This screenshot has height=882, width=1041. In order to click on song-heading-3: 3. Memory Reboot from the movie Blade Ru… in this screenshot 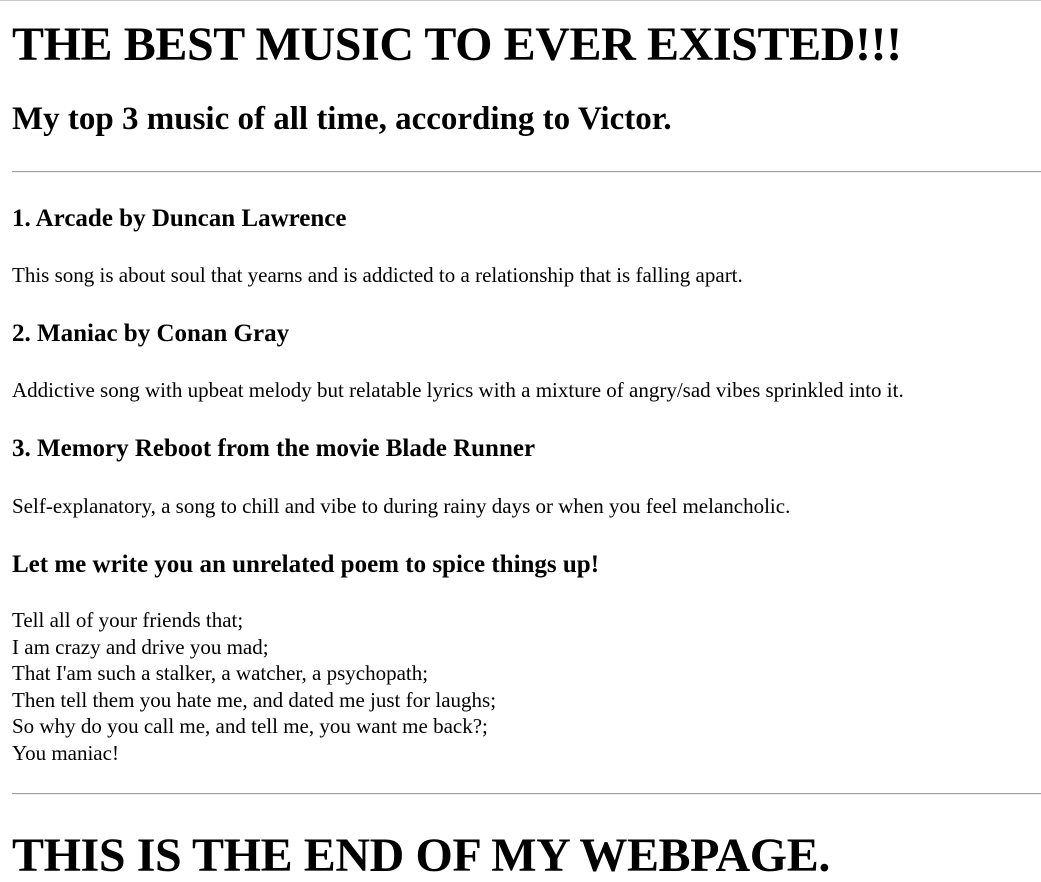, I will do `click(274, 448)`.